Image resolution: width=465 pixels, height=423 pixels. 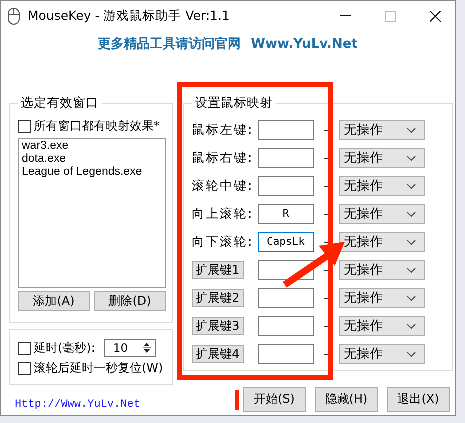 What do you see at coordinates (97, 126) in the screenshot?
I see `checkbox-label: 所有窗口都有映射效果*` at bounding box center [97, 126].